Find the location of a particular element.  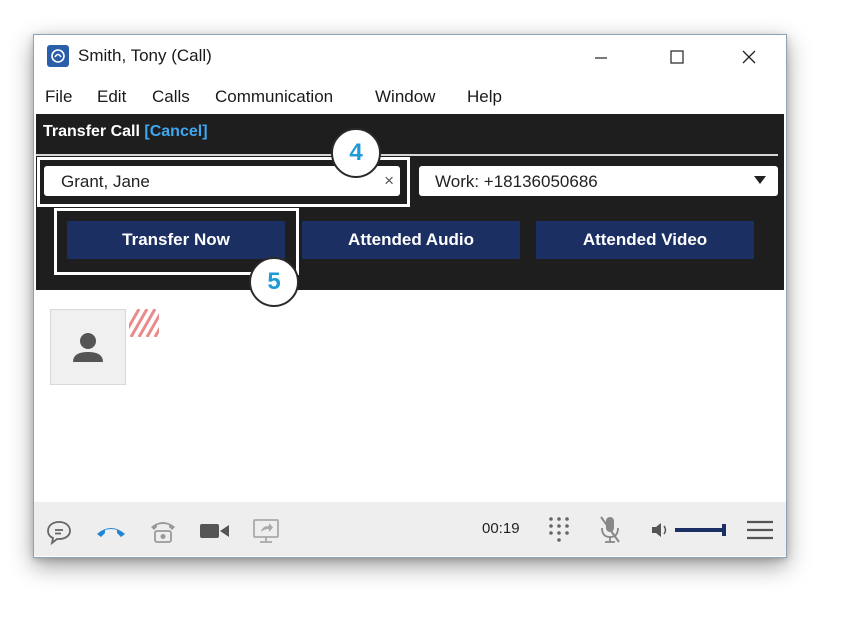

transfer-call-heading: Transfer Call [Cancel] is located at coordinates (125, 132).